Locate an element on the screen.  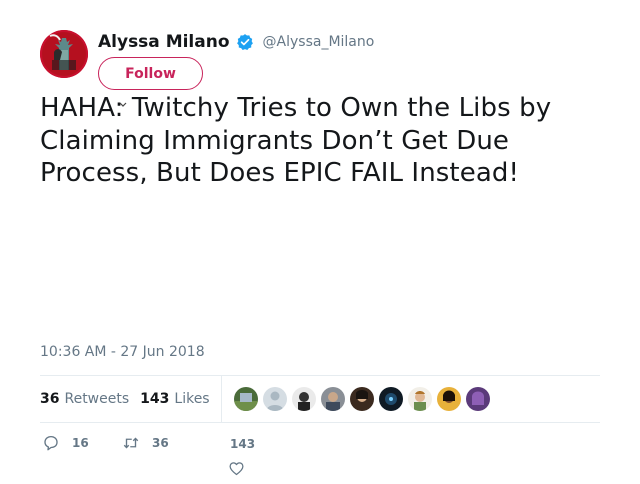
liker-avatars is located at coordinates (364, 399).